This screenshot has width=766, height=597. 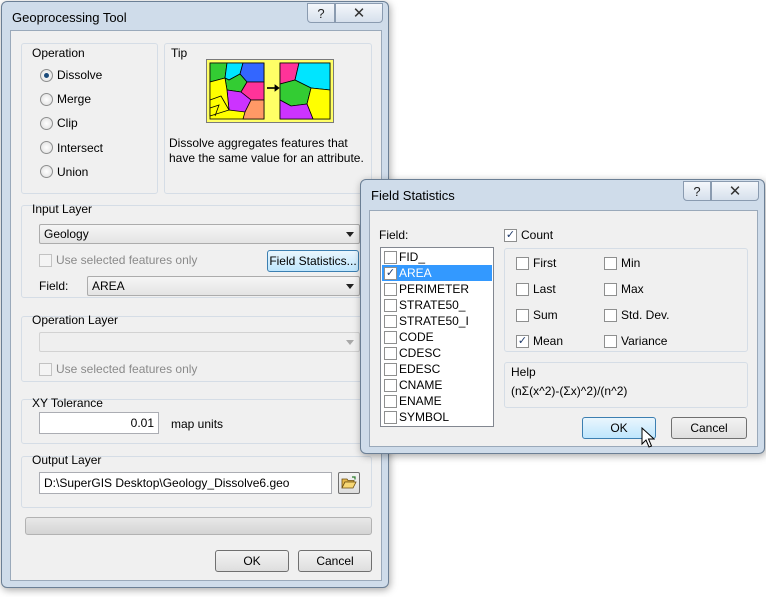 I want to click on stat-checkbox-variance: Variance, so click(x=635, y=341).